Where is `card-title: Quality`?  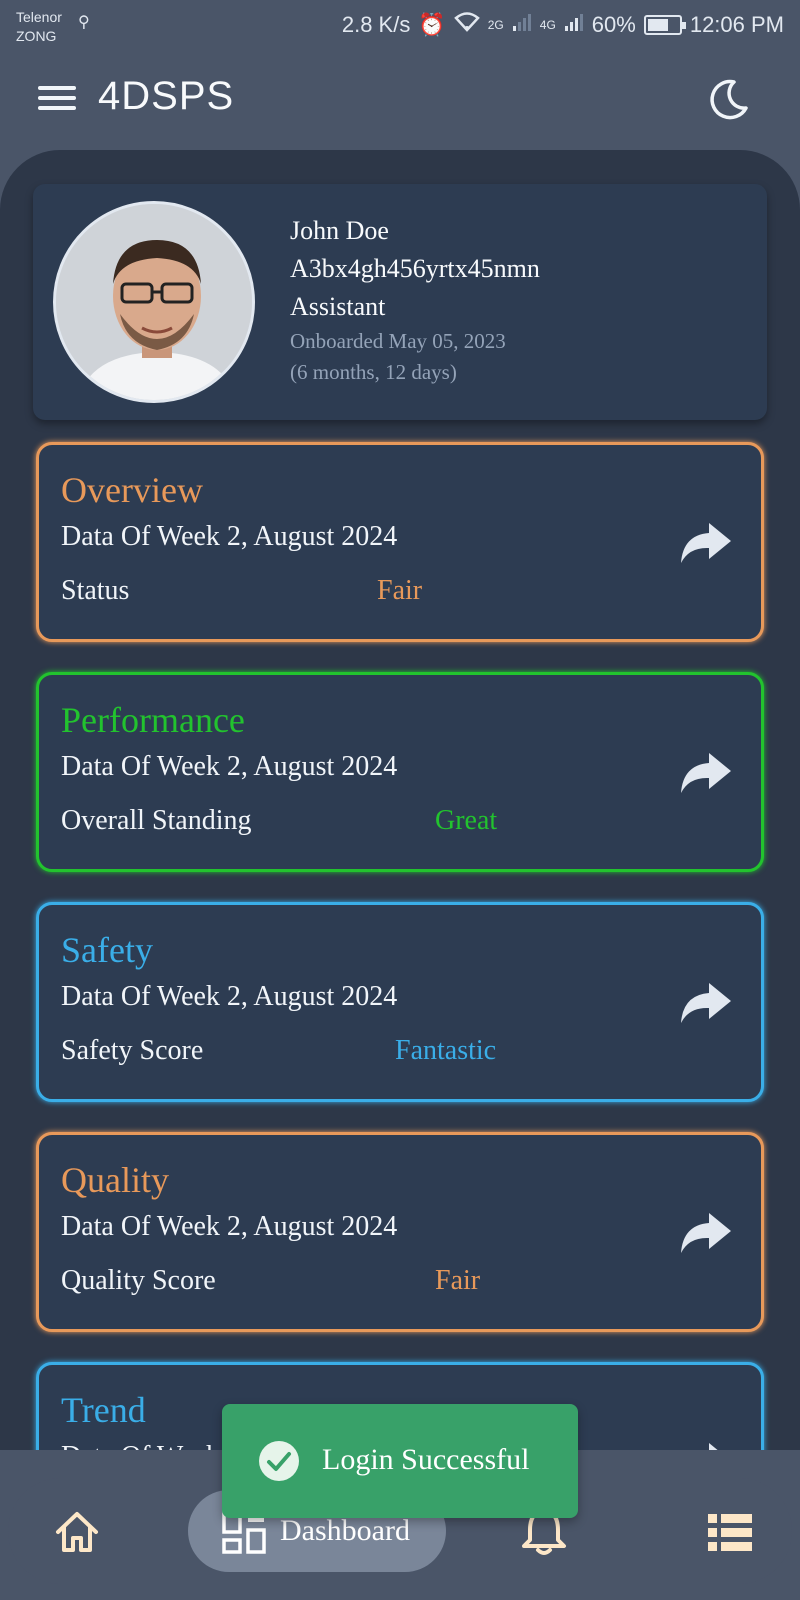 card-title: Quality is located at coordinates (115, 1180).